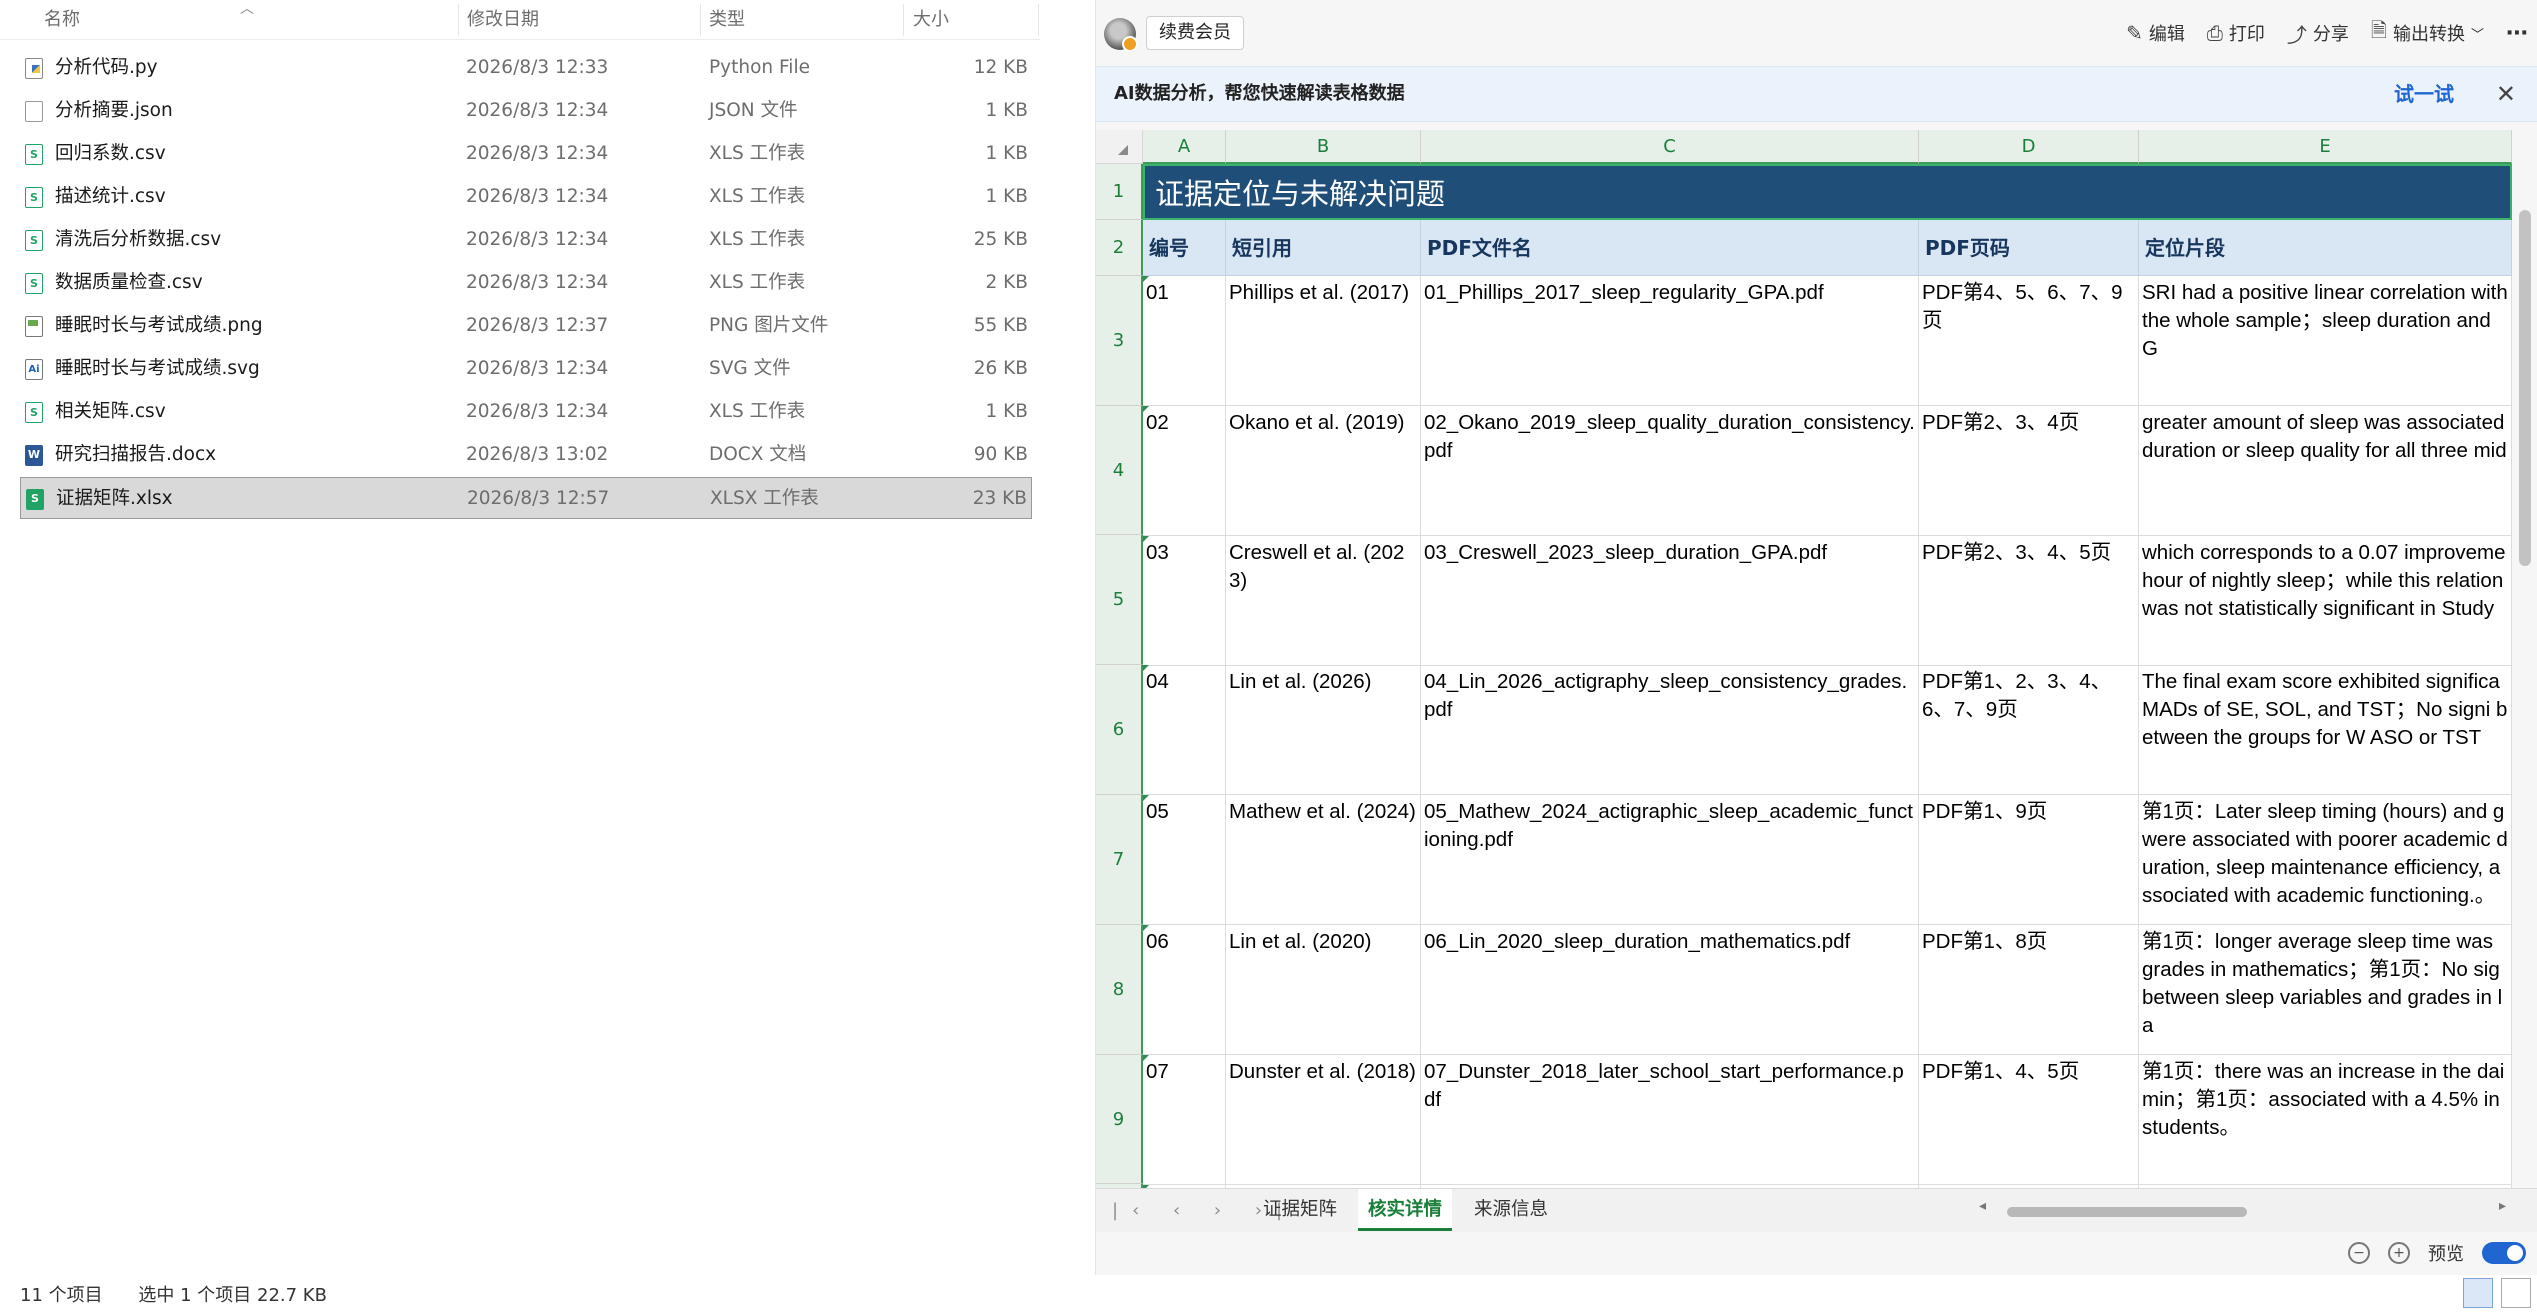  I want to click on column-header-date: 修改日期, so click(503, 20).